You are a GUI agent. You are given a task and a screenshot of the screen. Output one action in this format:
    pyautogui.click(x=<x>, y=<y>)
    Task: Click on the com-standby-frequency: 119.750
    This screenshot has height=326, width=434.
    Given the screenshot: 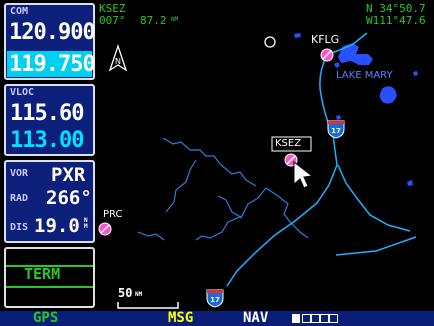 What is the action you would take?
    pyautogui.click(x=52, y=64)
    